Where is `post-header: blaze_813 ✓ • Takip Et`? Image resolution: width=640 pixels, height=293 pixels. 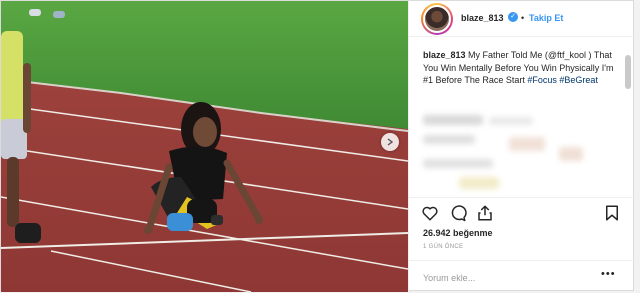 post-header: blaze_813 ✓ • Takip Et is located at coordinates (522, 19).